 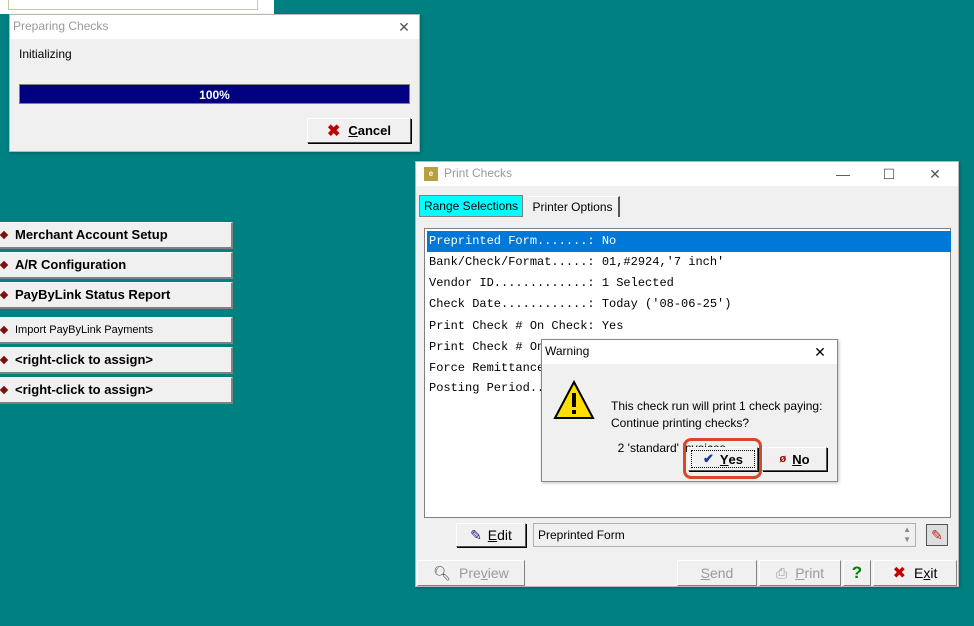 I want to click on progress-bar: 100%, so click(x=214, y=94).